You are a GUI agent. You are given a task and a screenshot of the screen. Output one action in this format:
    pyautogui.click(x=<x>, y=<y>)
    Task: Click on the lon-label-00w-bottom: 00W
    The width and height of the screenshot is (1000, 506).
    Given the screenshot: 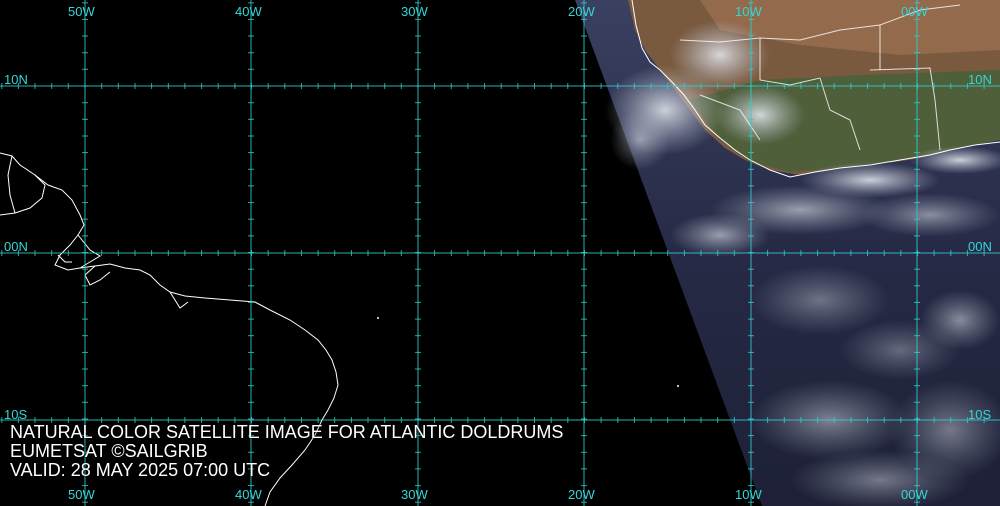 What is the action you would take?
    pyautogui.click(x=914, y=494)
    